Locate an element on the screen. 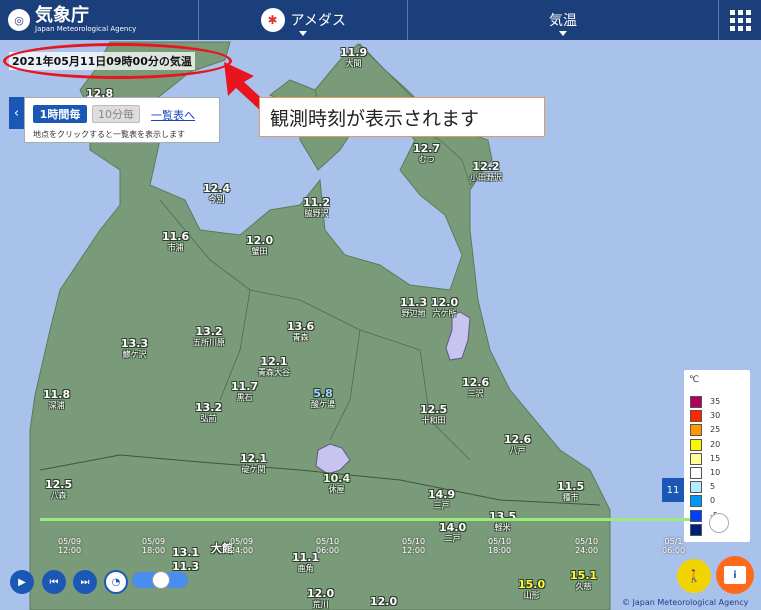 This screenshot has height=610, width=761. play-button: ▶ is located at coordinates (22, 582).